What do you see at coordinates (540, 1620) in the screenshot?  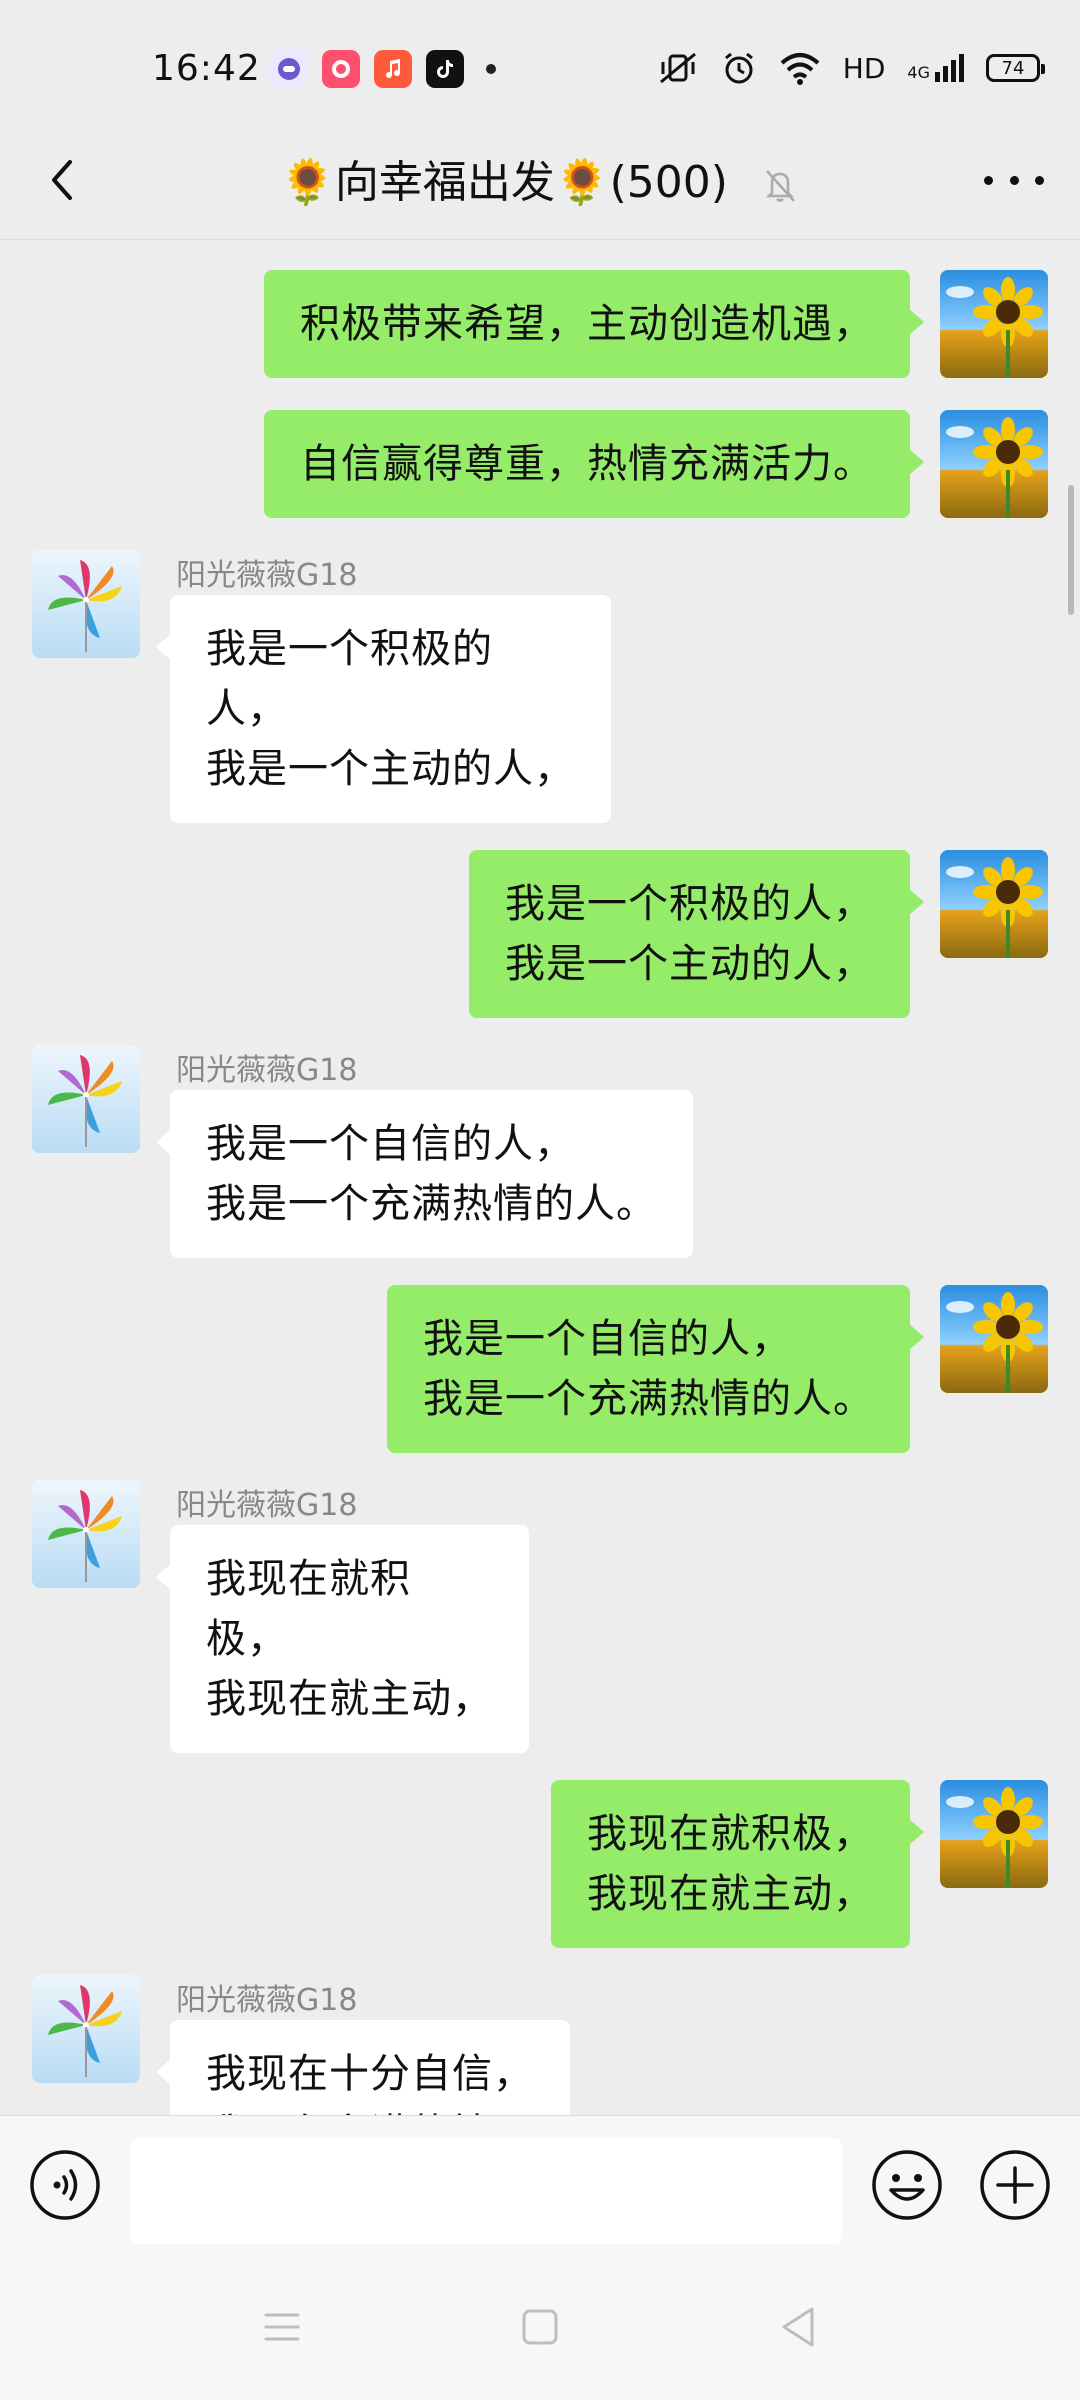 I see `message-row: 阳光薇薇G18 我现在就积 极， 我现在就主动，` at bounding box center [540, 1620].